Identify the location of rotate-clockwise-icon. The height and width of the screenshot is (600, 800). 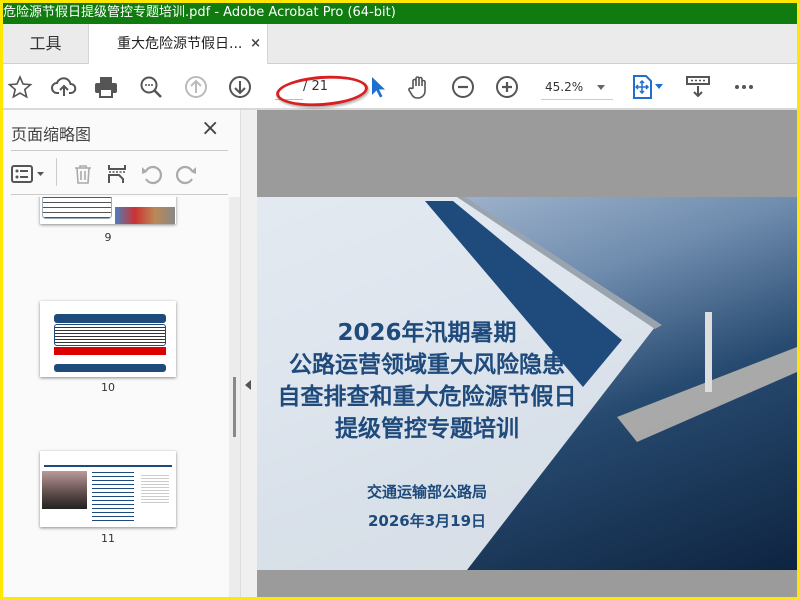
(186, 174).